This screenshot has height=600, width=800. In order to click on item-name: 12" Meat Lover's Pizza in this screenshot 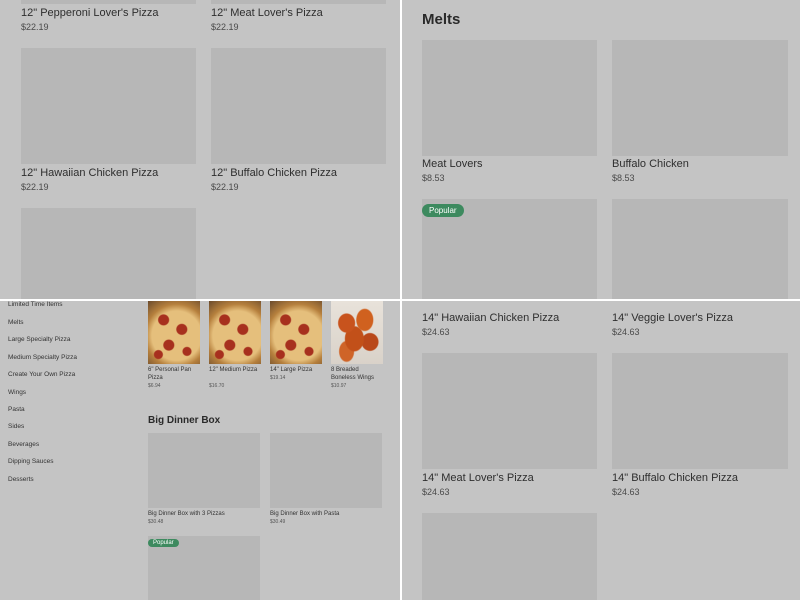, I will do `click(267, 13)`.